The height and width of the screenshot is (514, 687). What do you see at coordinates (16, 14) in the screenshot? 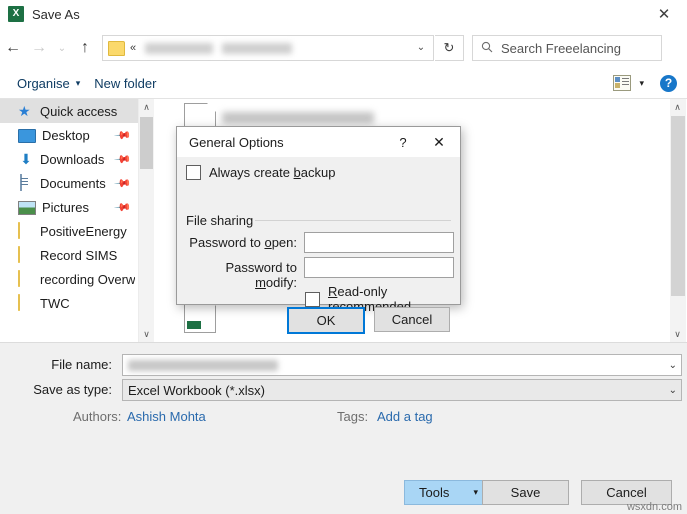
I see `excel-icon` at bounding box center [16, 14].